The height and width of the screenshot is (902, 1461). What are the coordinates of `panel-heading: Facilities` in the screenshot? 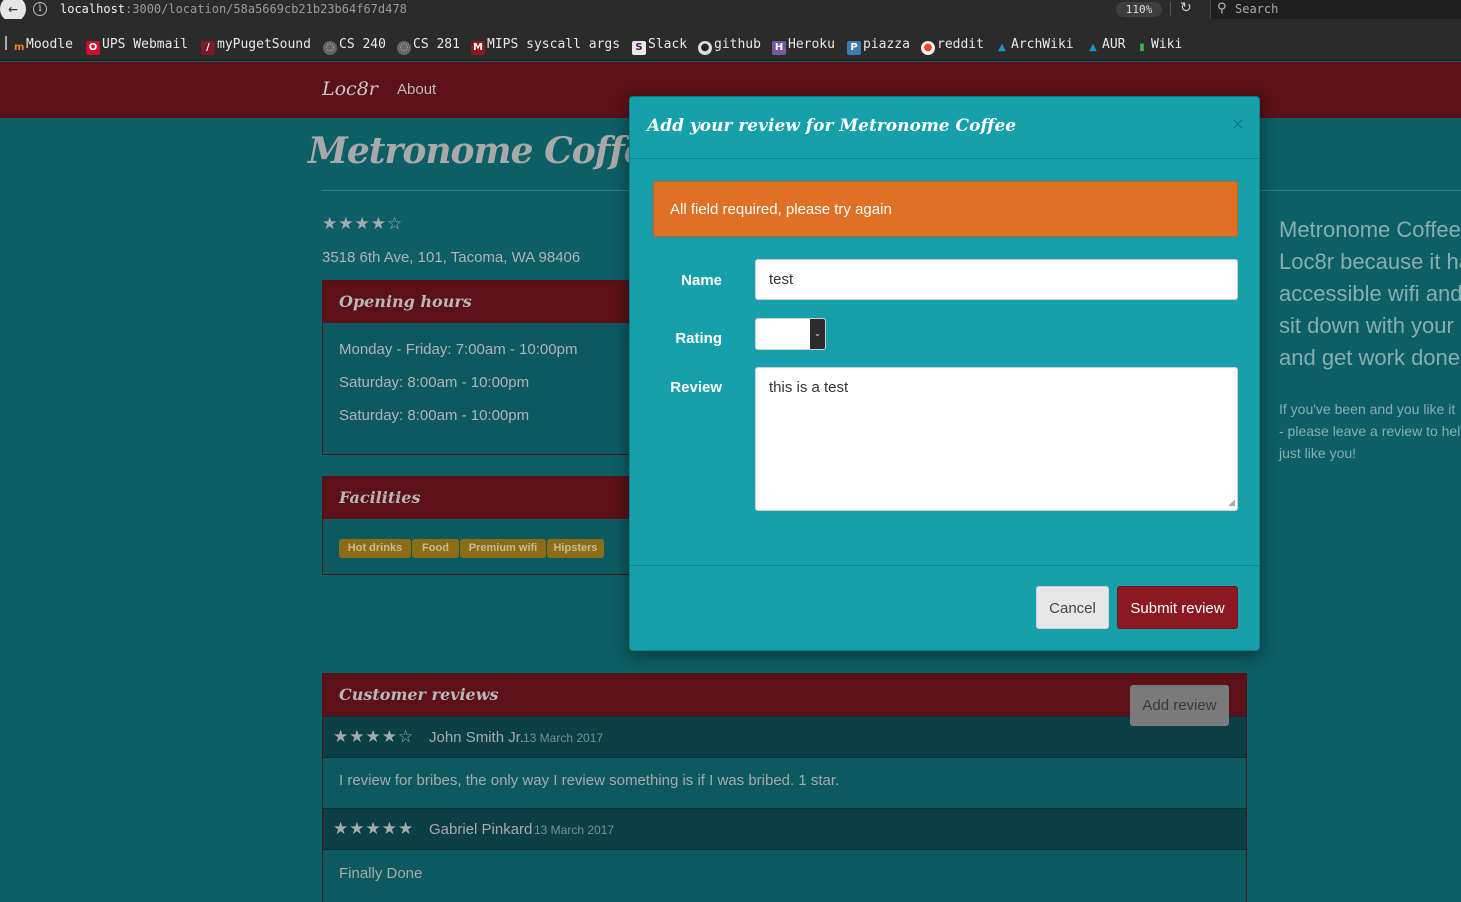 It's located at (482, 498).